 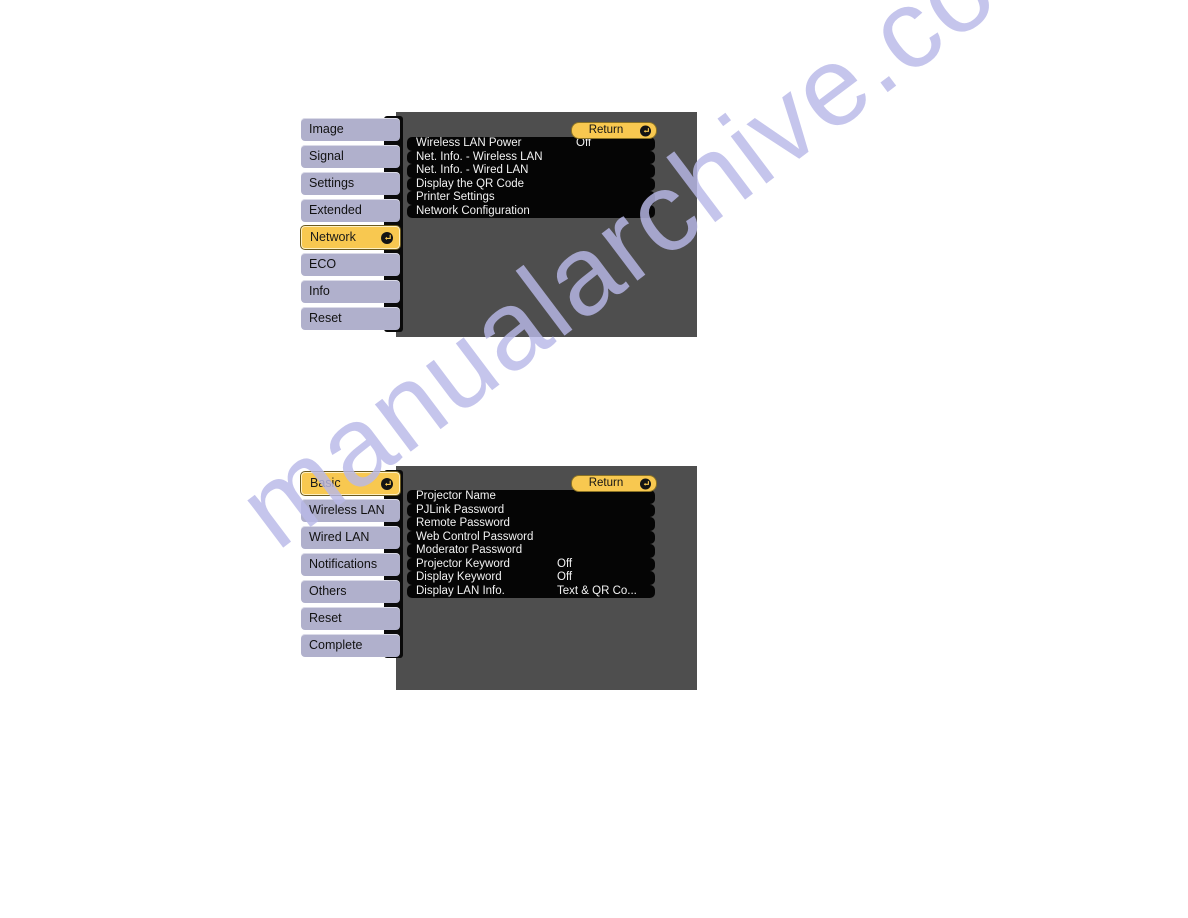 I want to click on list-item: Projector Keyword Off, so click(x=531, y=564).